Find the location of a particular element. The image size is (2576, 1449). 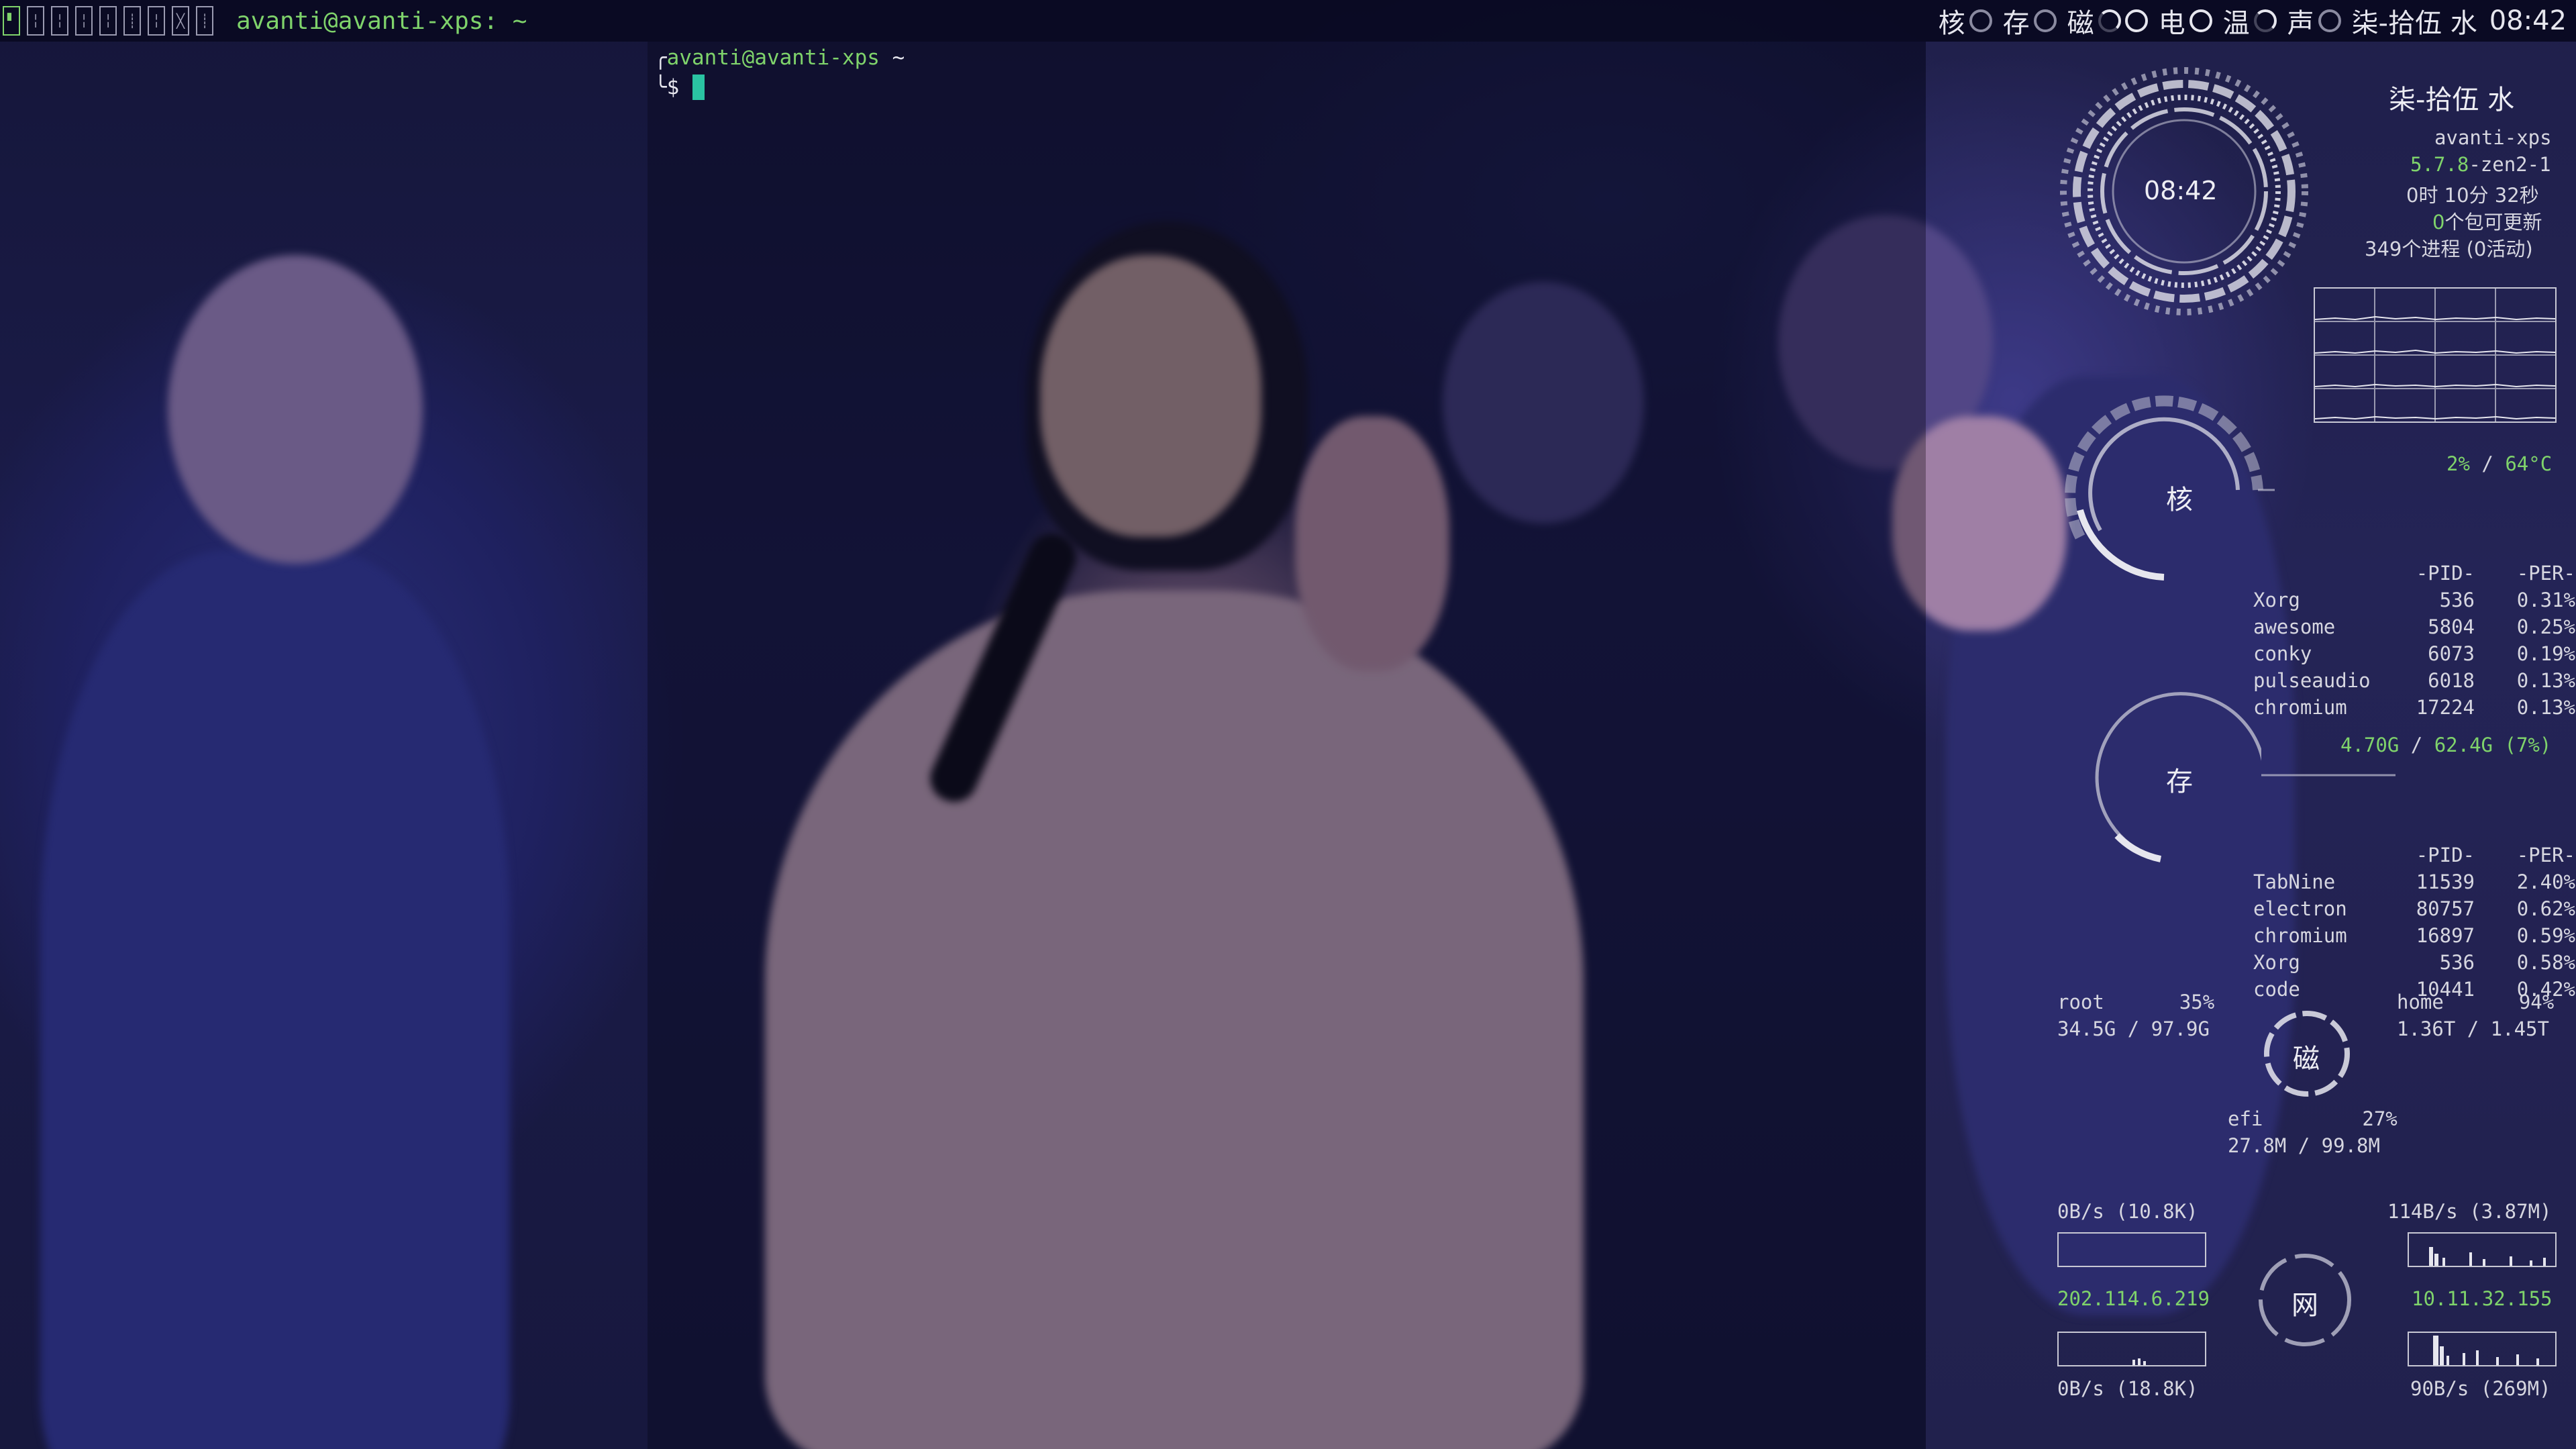

terminal-icon: ▘ is located at coordinates (11, 21).